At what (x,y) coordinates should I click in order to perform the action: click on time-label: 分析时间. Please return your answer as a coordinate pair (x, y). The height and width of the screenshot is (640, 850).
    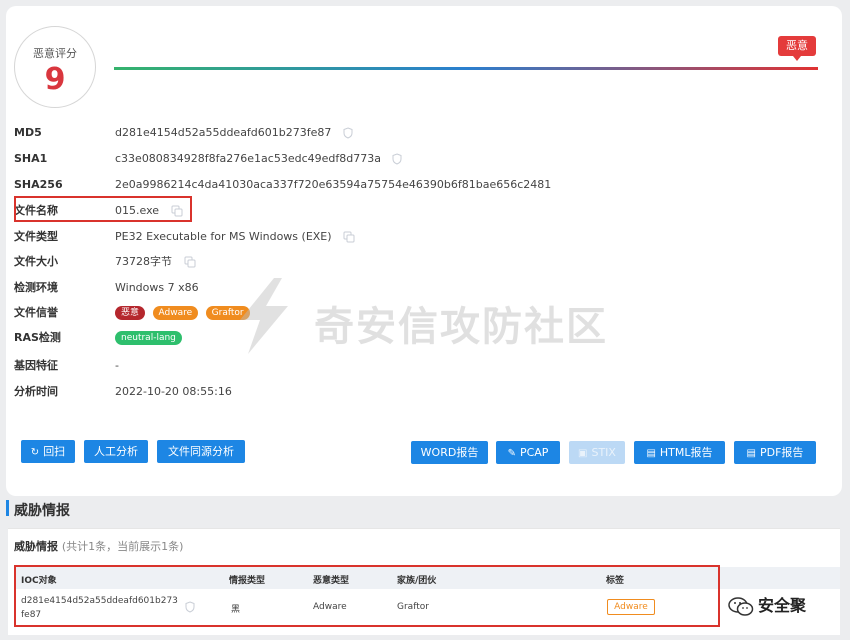
    Looking at the image, I should click on (36, 391).